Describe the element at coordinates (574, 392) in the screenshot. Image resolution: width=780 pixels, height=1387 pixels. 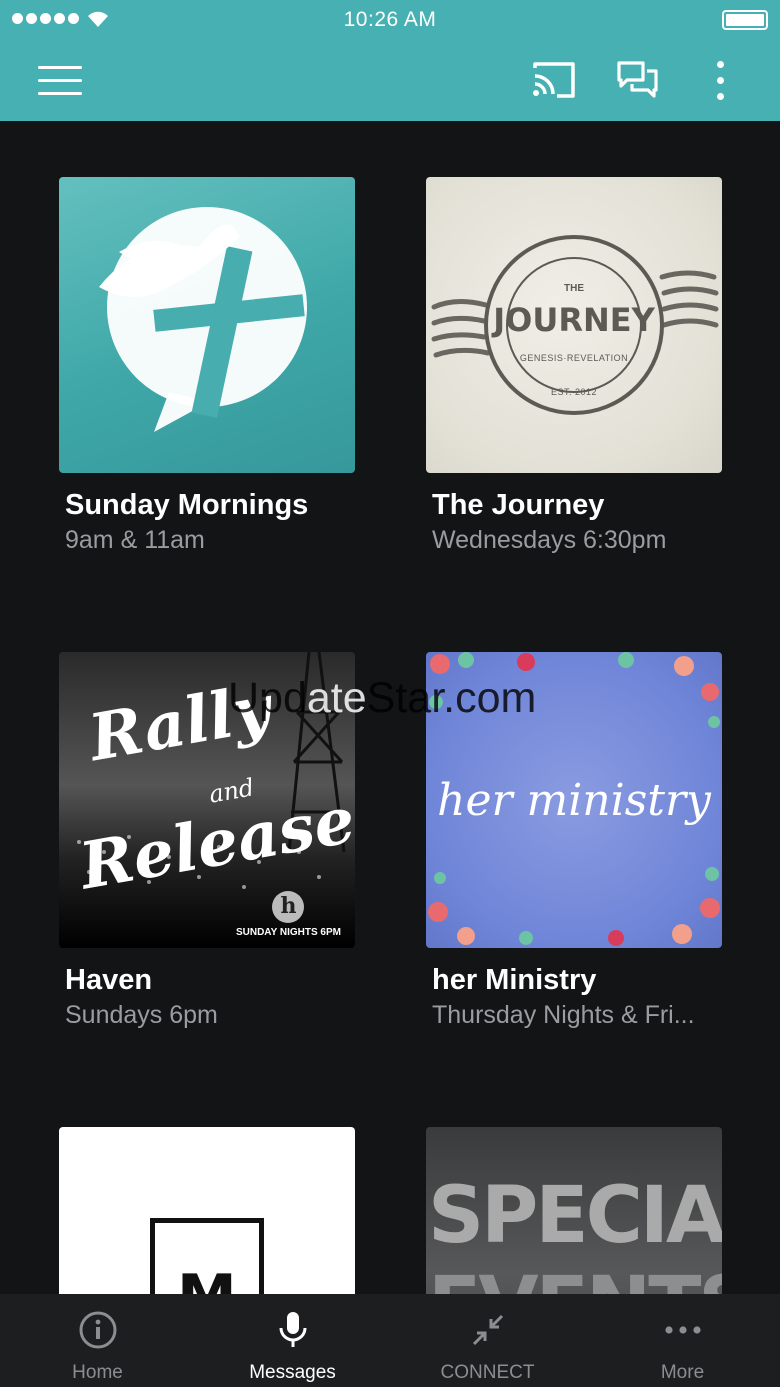
I see `journey-art-est: EST. 2012` at that location.